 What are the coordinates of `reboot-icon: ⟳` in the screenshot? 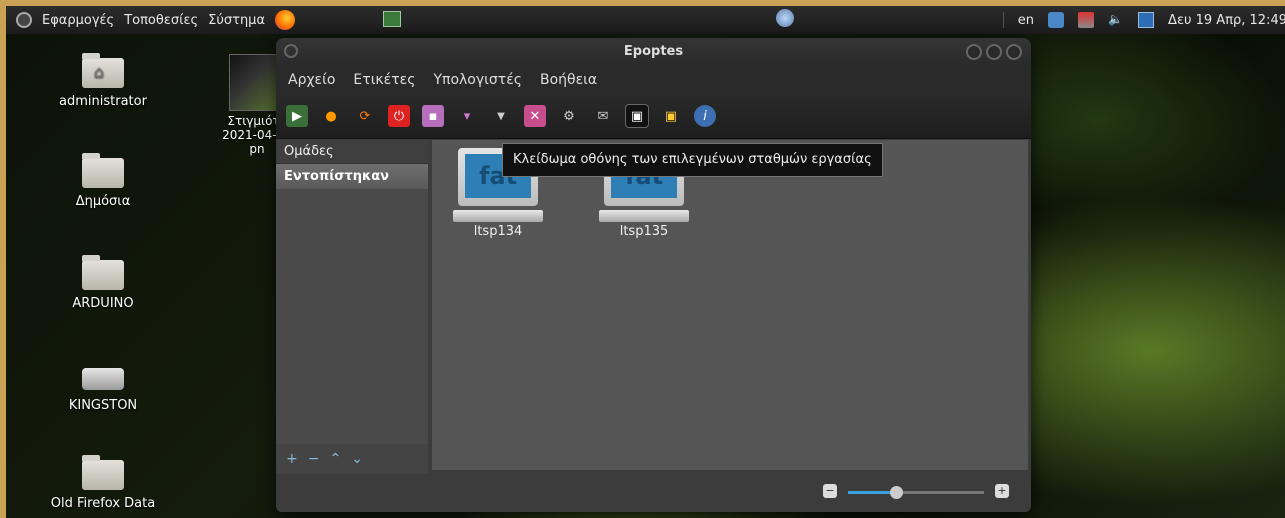 It's located at (365, 116).